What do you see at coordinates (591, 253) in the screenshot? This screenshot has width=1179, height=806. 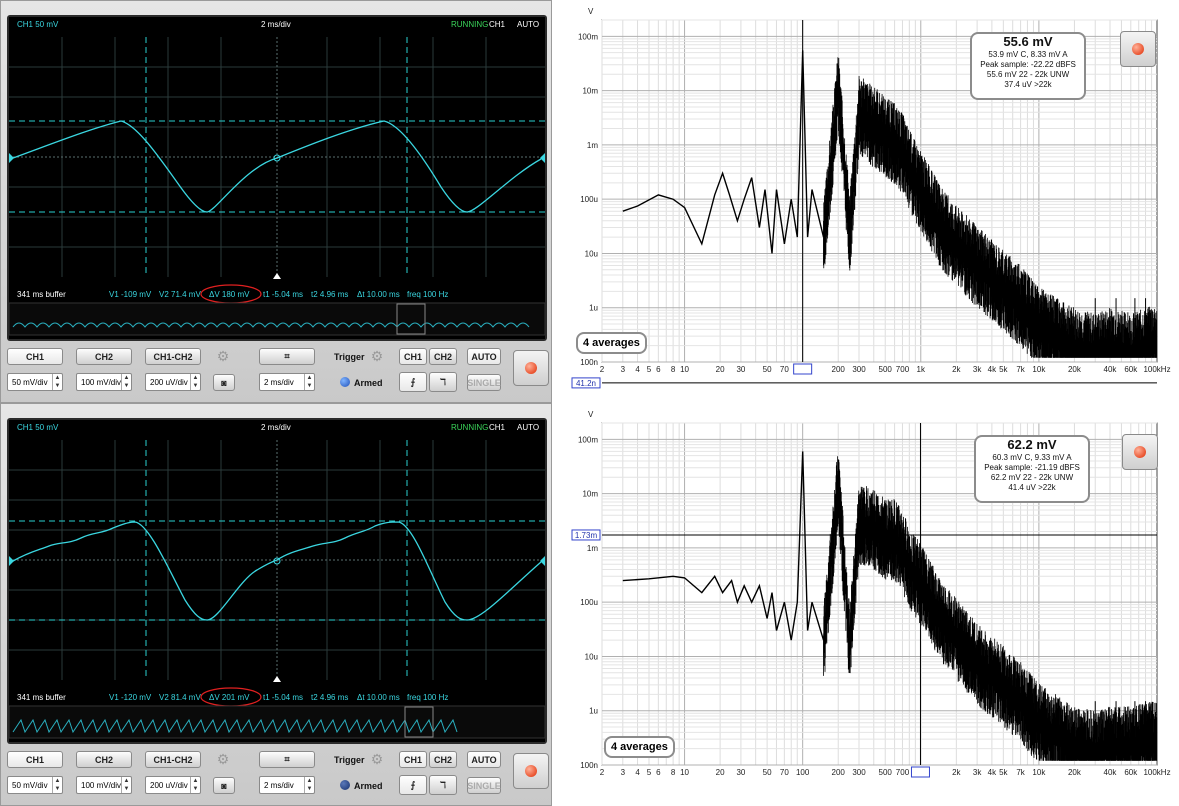 I see `y-tick-label: 10u` at bounding box center [591, 253].